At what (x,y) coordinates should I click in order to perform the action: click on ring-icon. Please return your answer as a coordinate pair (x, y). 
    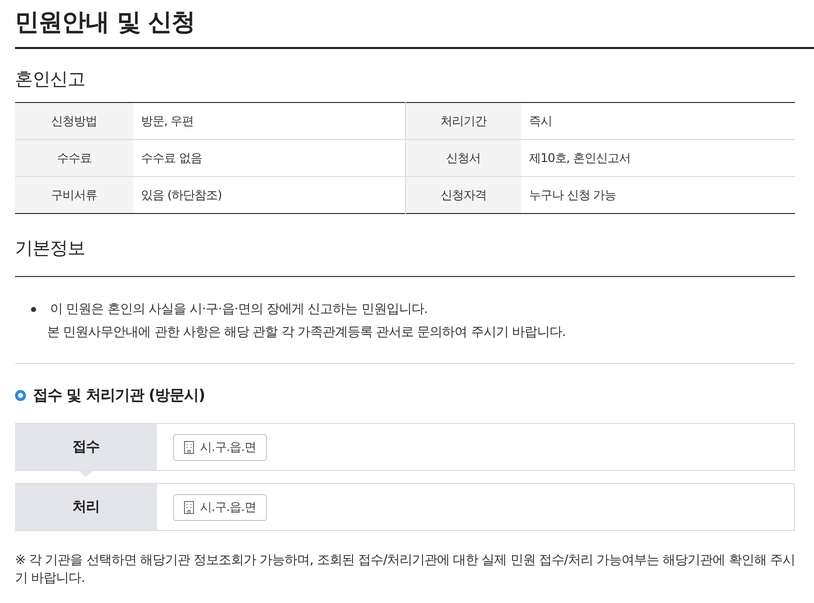
    Looking at the image, I should click on (20, 395).